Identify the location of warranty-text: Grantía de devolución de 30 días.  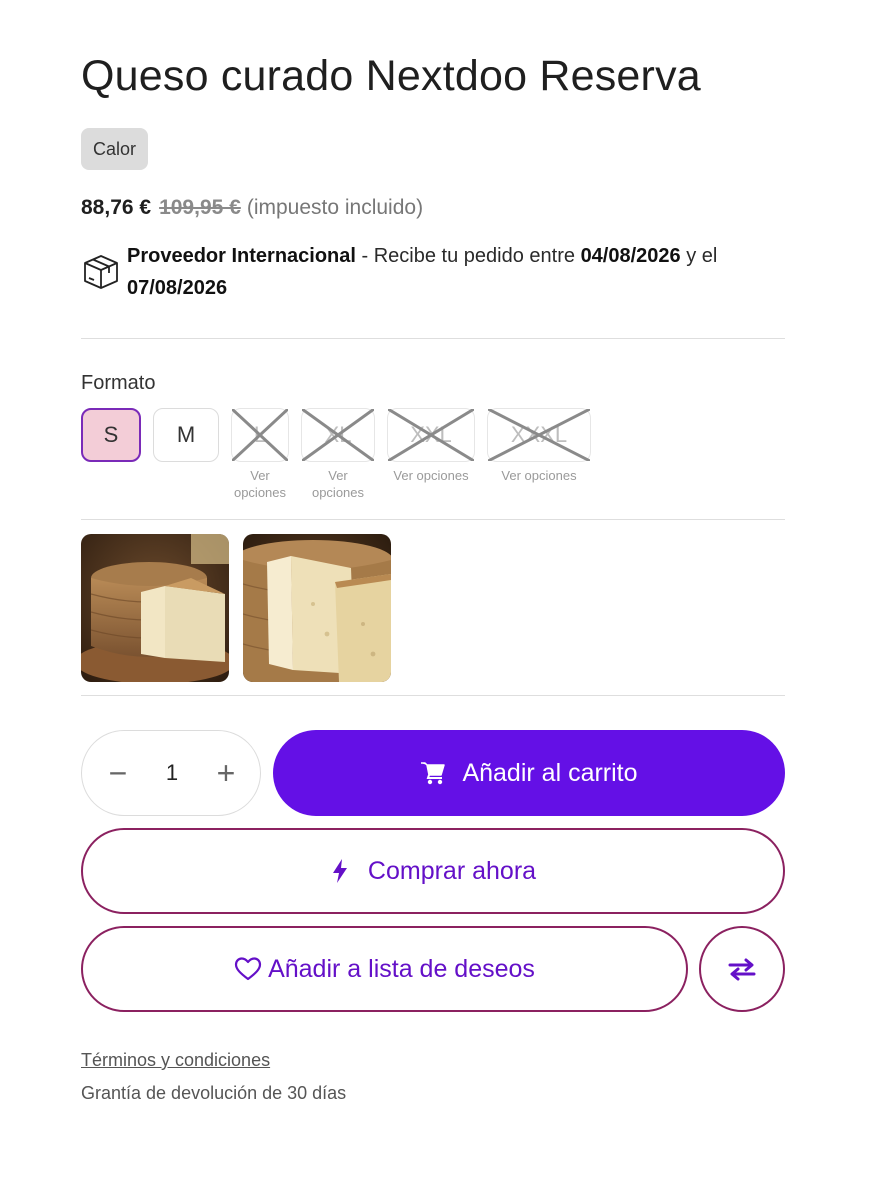
(214, 1093).